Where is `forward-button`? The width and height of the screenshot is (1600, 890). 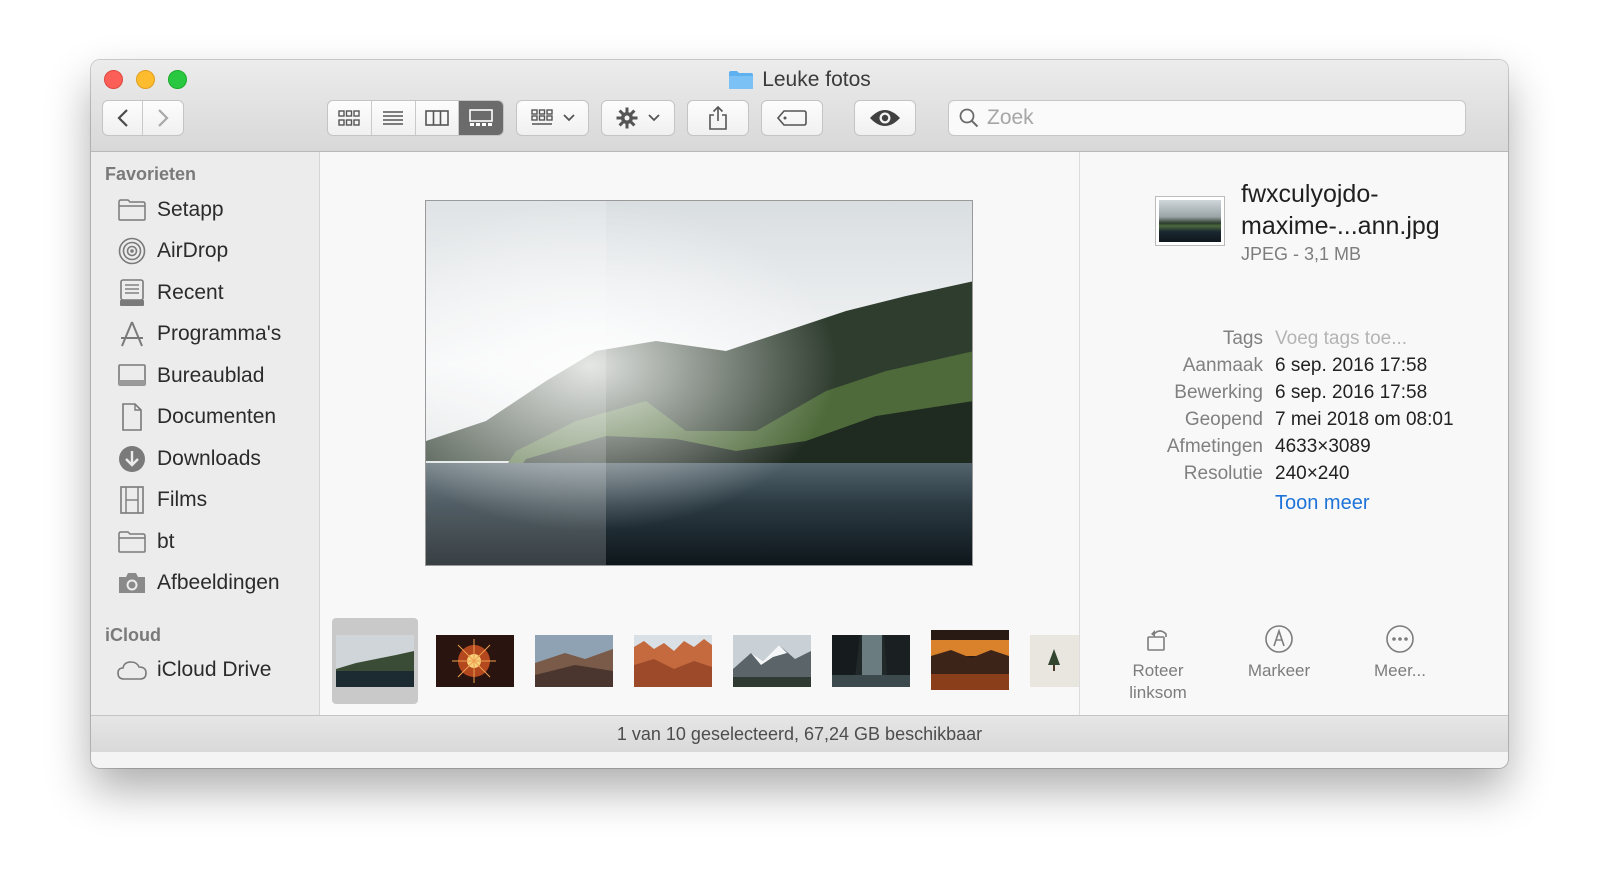
forward-button is located at coordinates (163, 118).